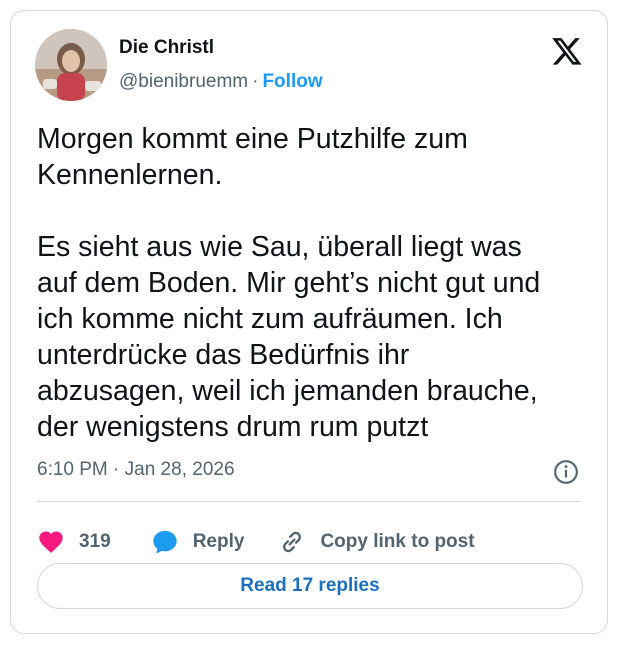 This screenshot has height=646, width=620. I want to click on follow-button: Follow, so click(292, 81).